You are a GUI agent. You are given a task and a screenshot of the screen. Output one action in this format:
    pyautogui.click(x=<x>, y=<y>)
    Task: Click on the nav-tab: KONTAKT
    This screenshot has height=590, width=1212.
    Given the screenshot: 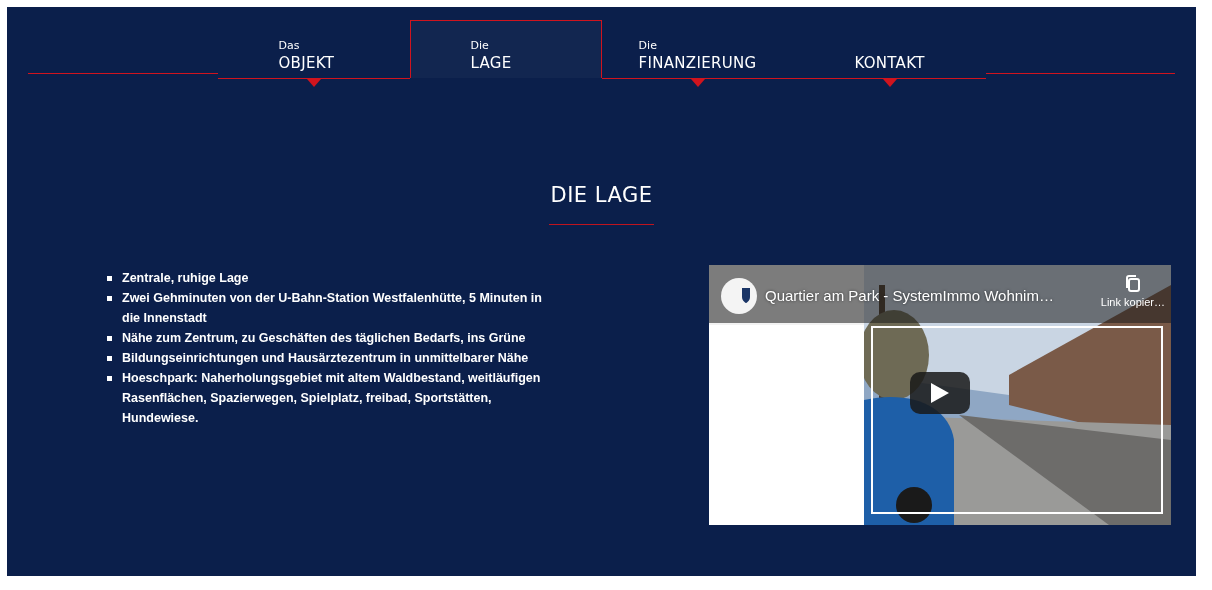 What is the action you would take?
    pyautogui.click(x=889, y=54)
    